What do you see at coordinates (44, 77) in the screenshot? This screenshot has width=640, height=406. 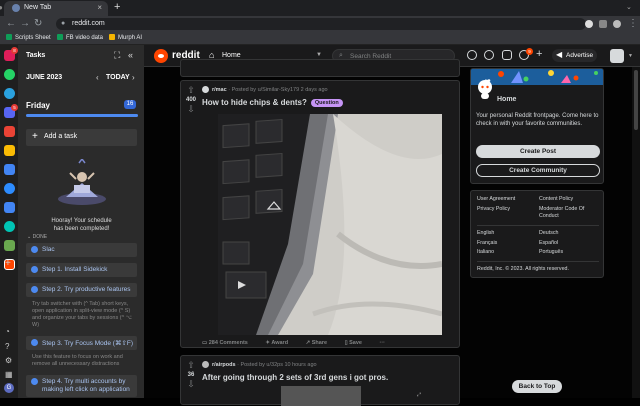 I see `month-label: JUNE 2023` at bounding box center [44, 77].